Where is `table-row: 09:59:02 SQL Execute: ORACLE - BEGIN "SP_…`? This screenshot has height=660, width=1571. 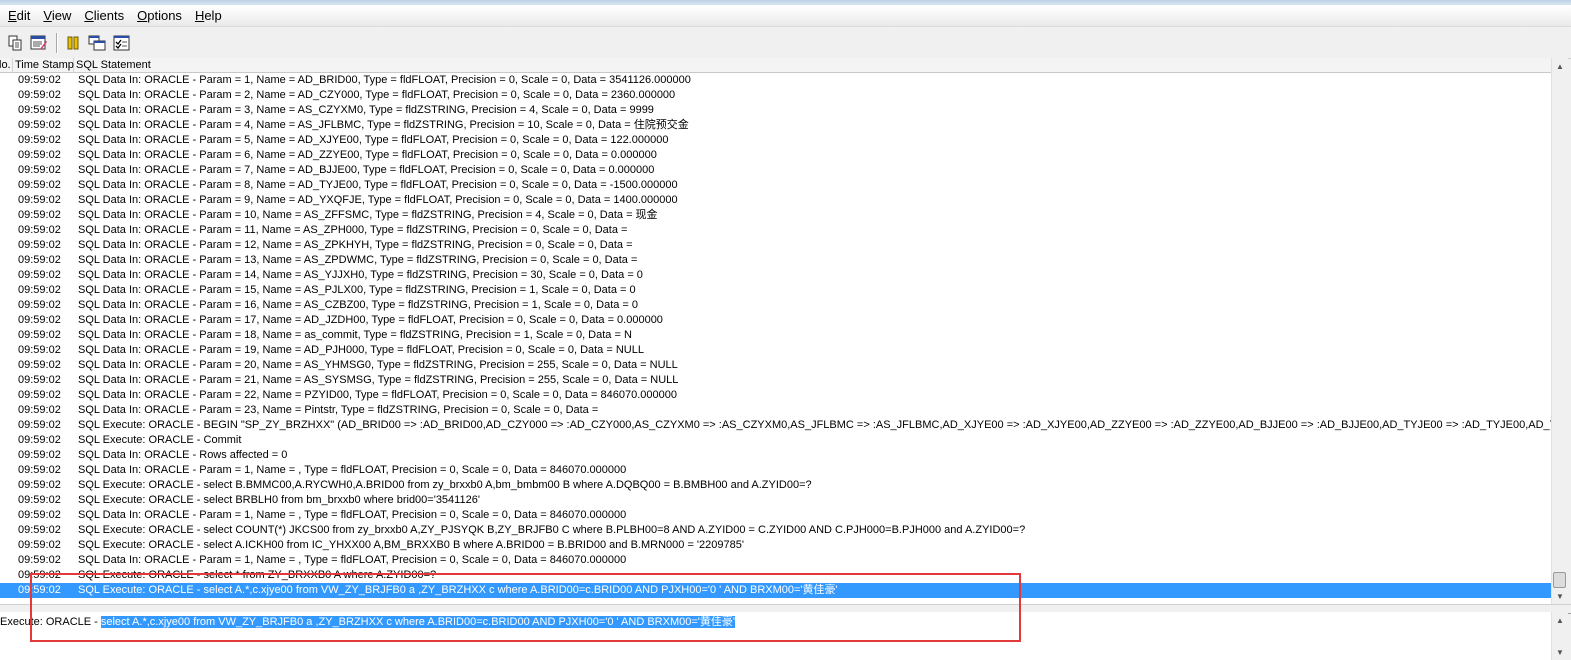
table-row: 09:59:02 SQL Execute: ORACLE - BEGIN "SP_… is located at coordinates (775, 425).